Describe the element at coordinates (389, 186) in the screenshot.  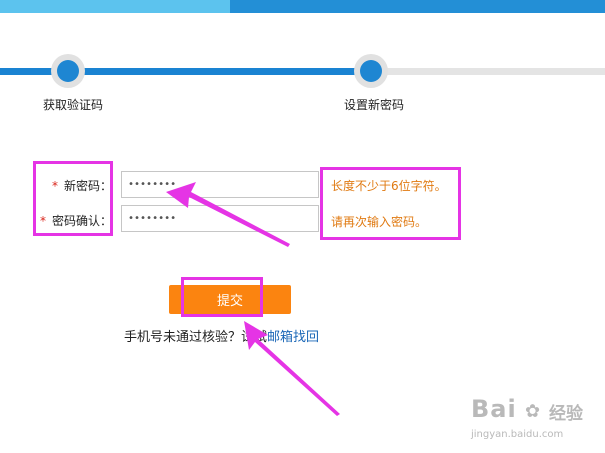
I see `new-password-hint: 长度不少于6位字符。` at that location.